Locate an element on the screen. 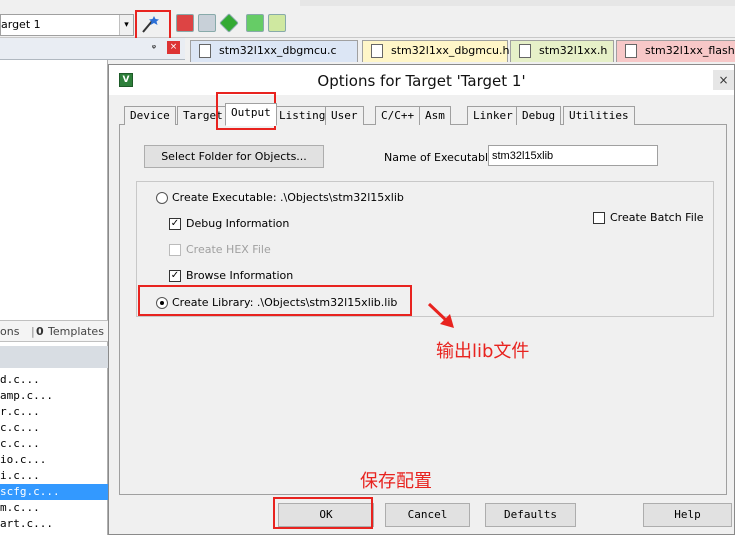 The image size is (735, 535). debug-info-label: Debug Information is located at coordinates (238, 223).